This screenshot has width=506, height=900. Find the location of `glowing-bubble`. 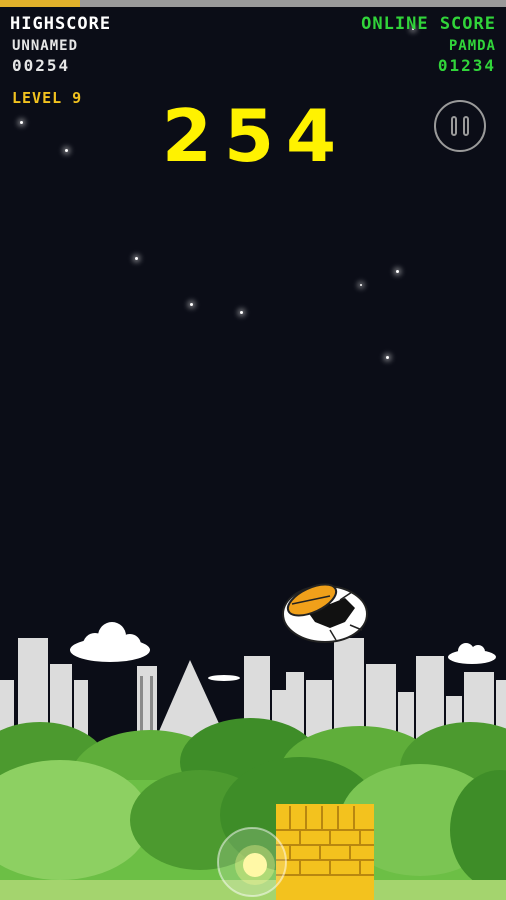

glowing-bubble is located at coordinates (252, 862).